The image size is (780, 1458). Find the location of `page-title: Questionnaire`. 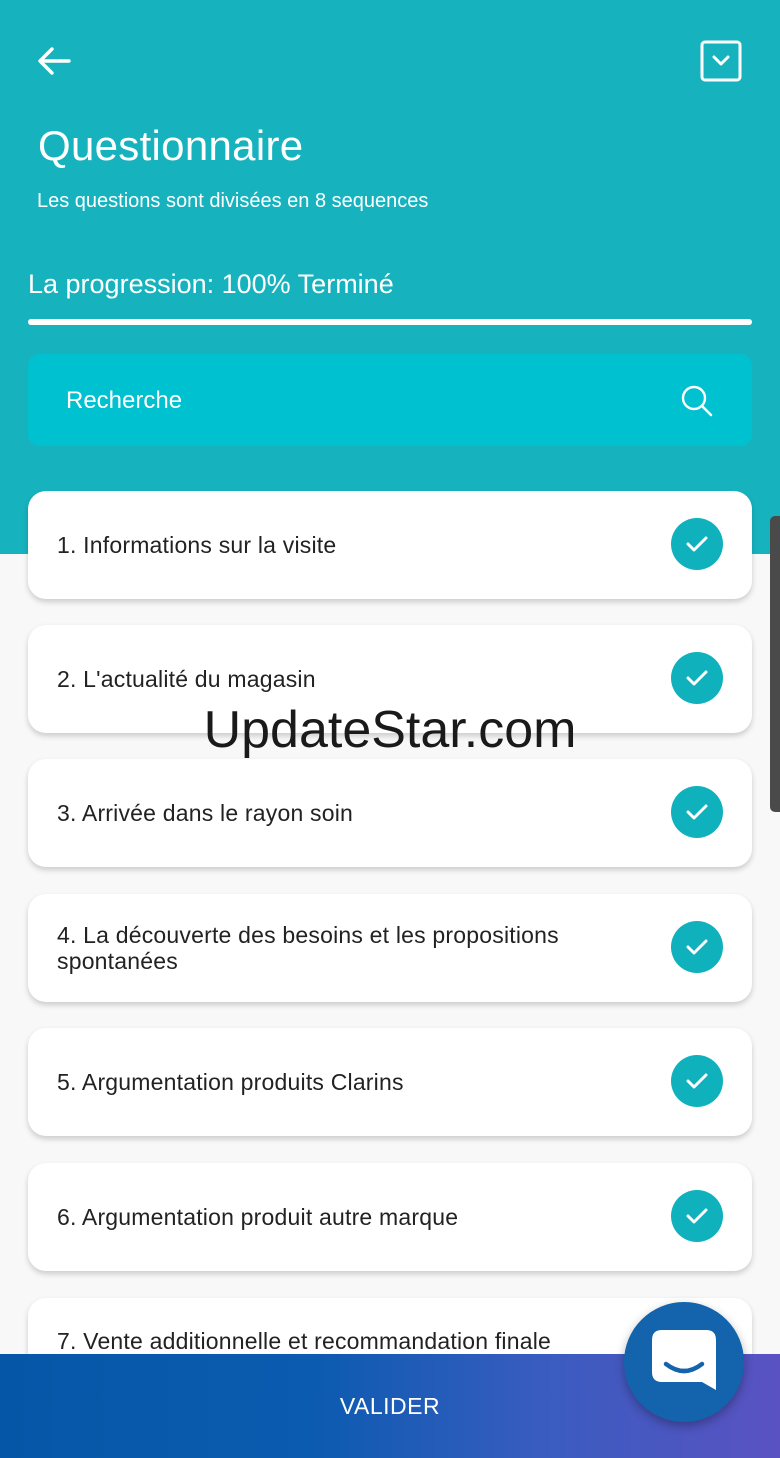

page-title: Questionnaire is located at coordinates (171, 145).